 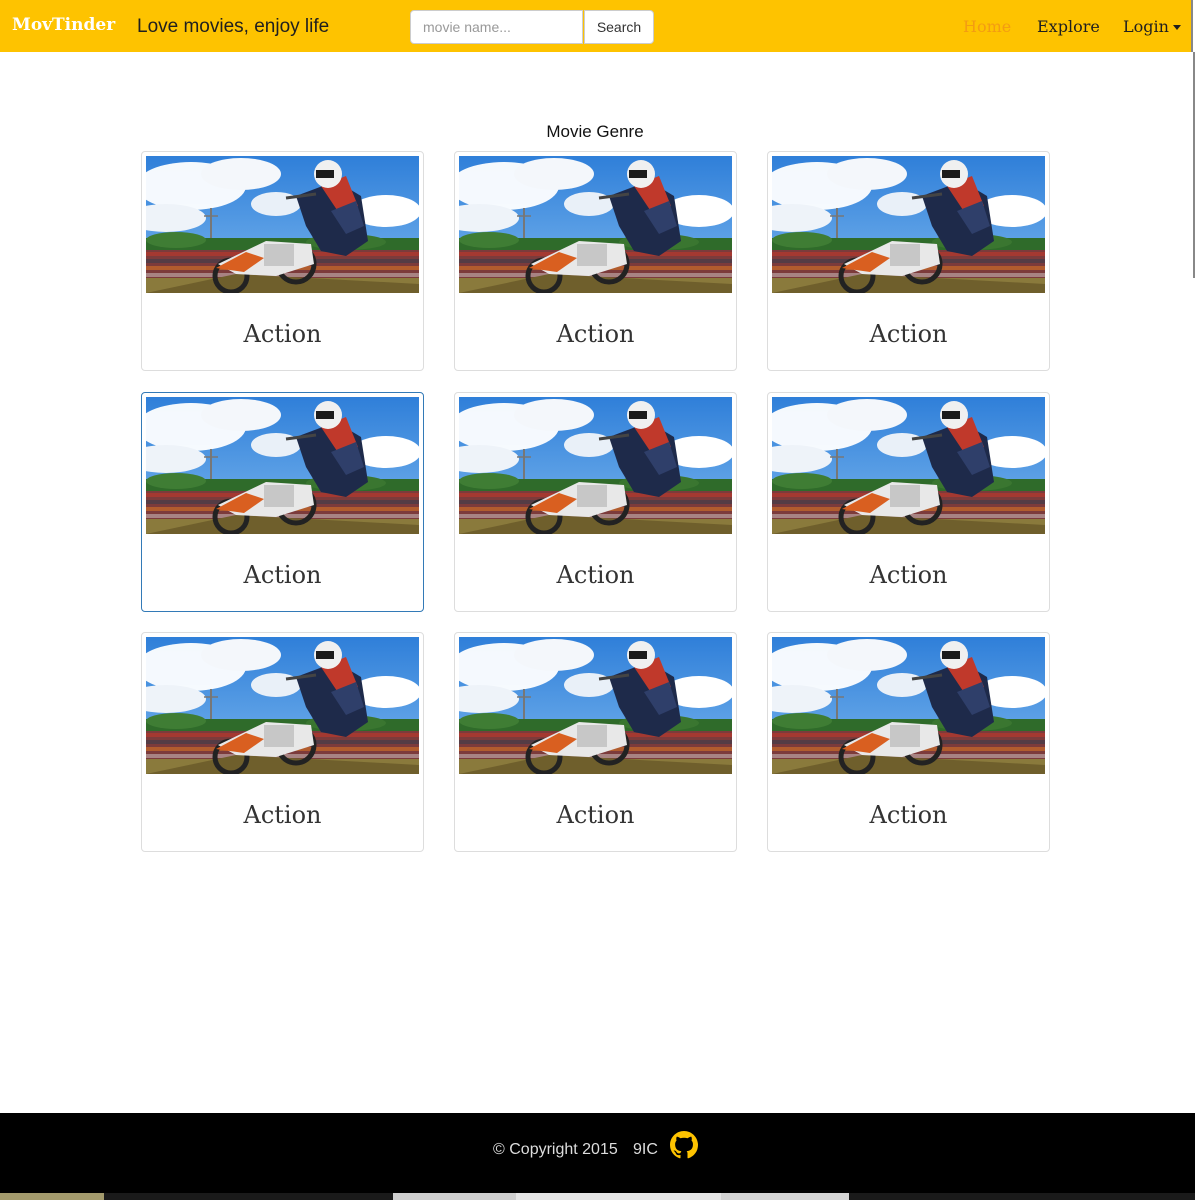 I want to click on os-taskbar-strip, so click(x=597, y=1196).